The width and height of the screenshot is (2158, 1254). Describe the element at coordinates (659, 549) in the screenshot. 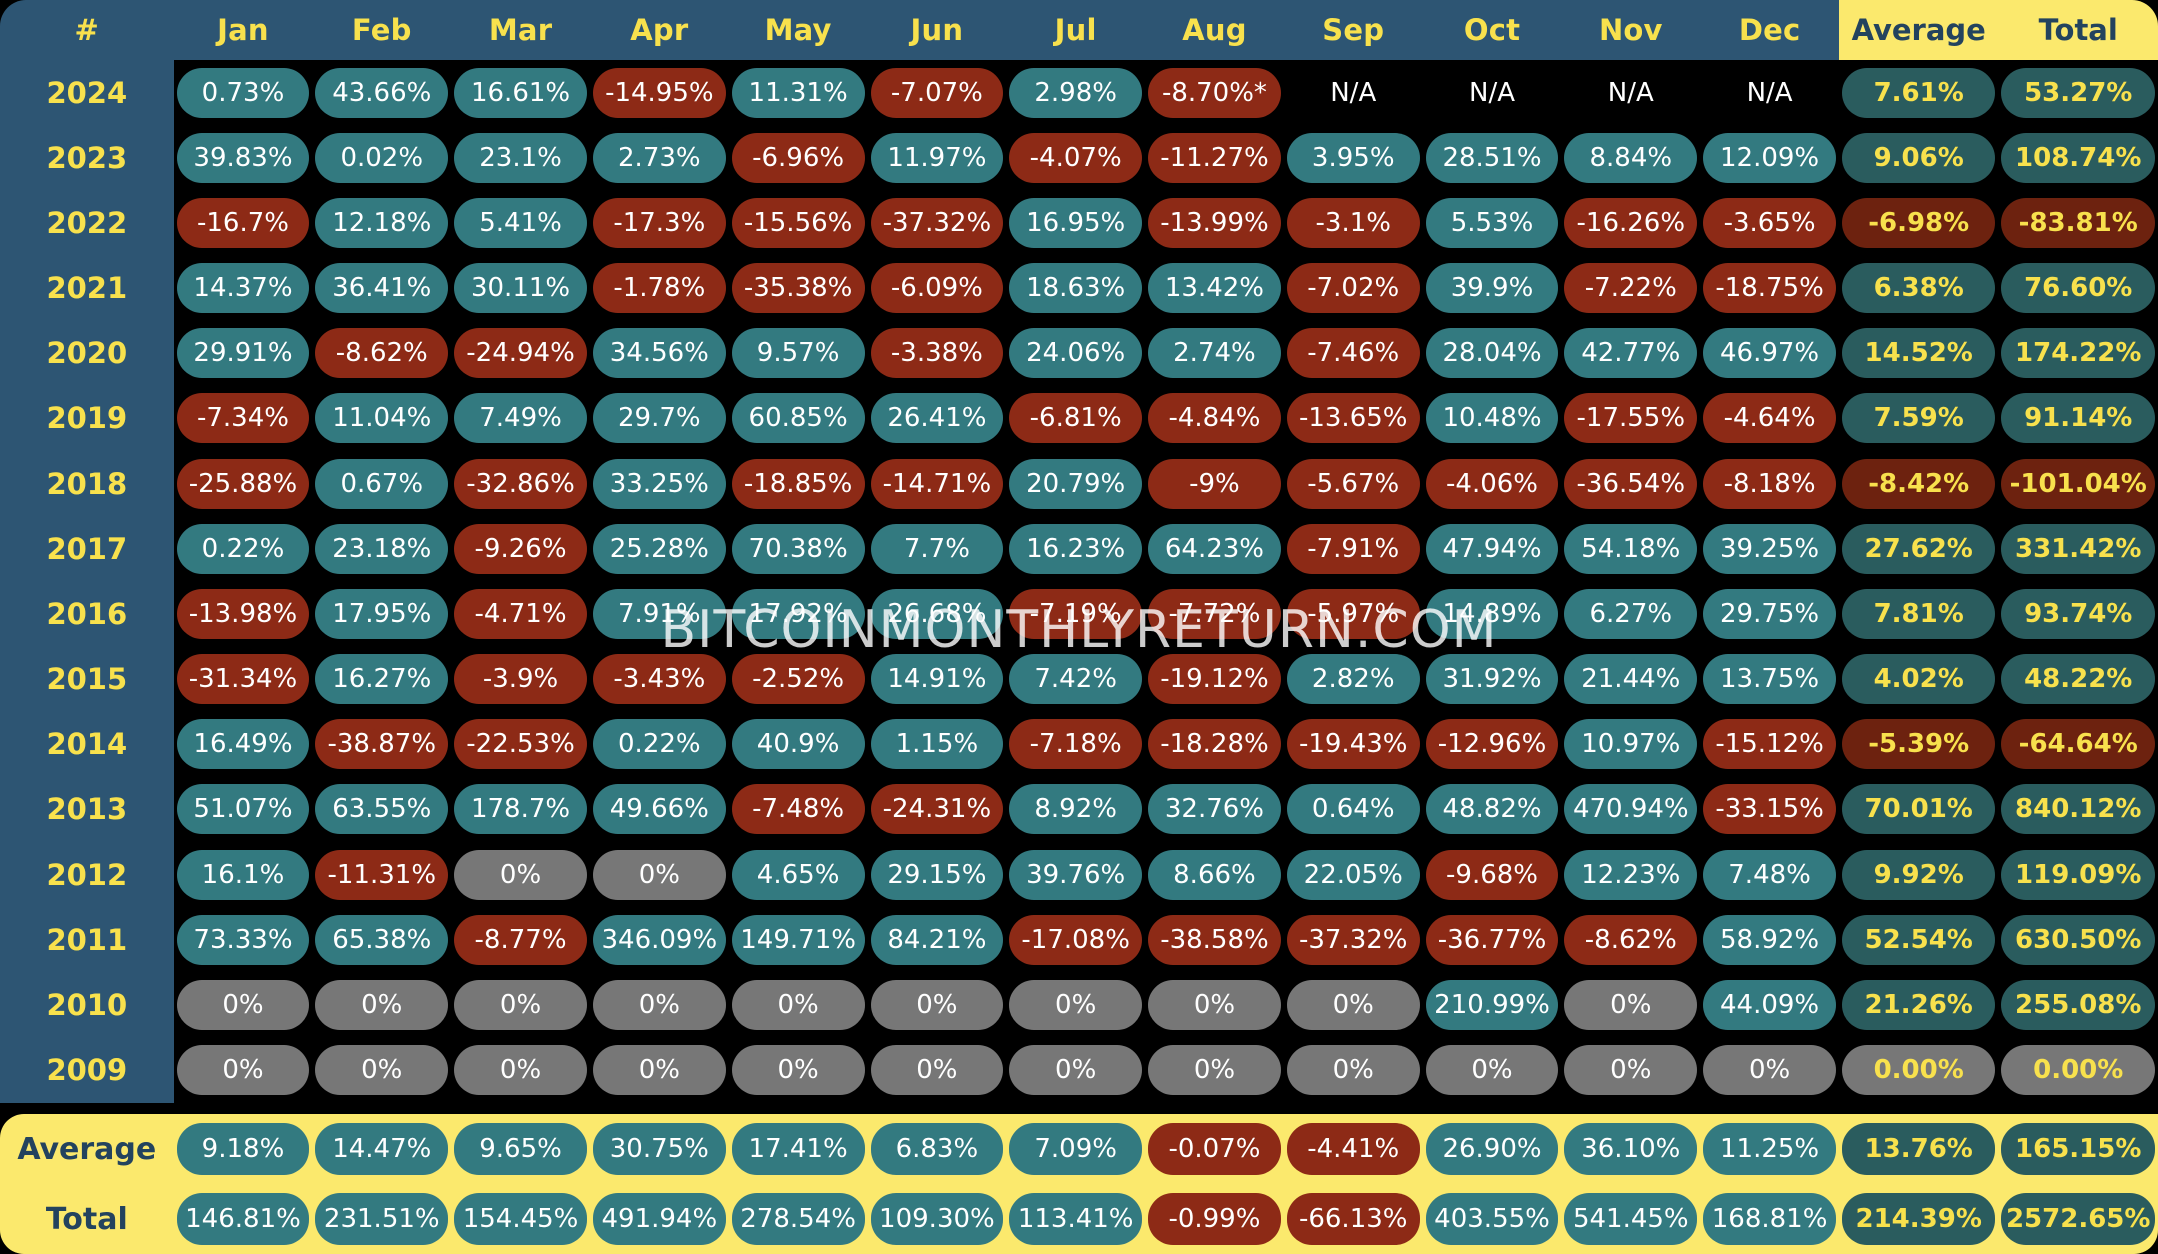

I see `monthly-return-cell: 25.28%` at that location.